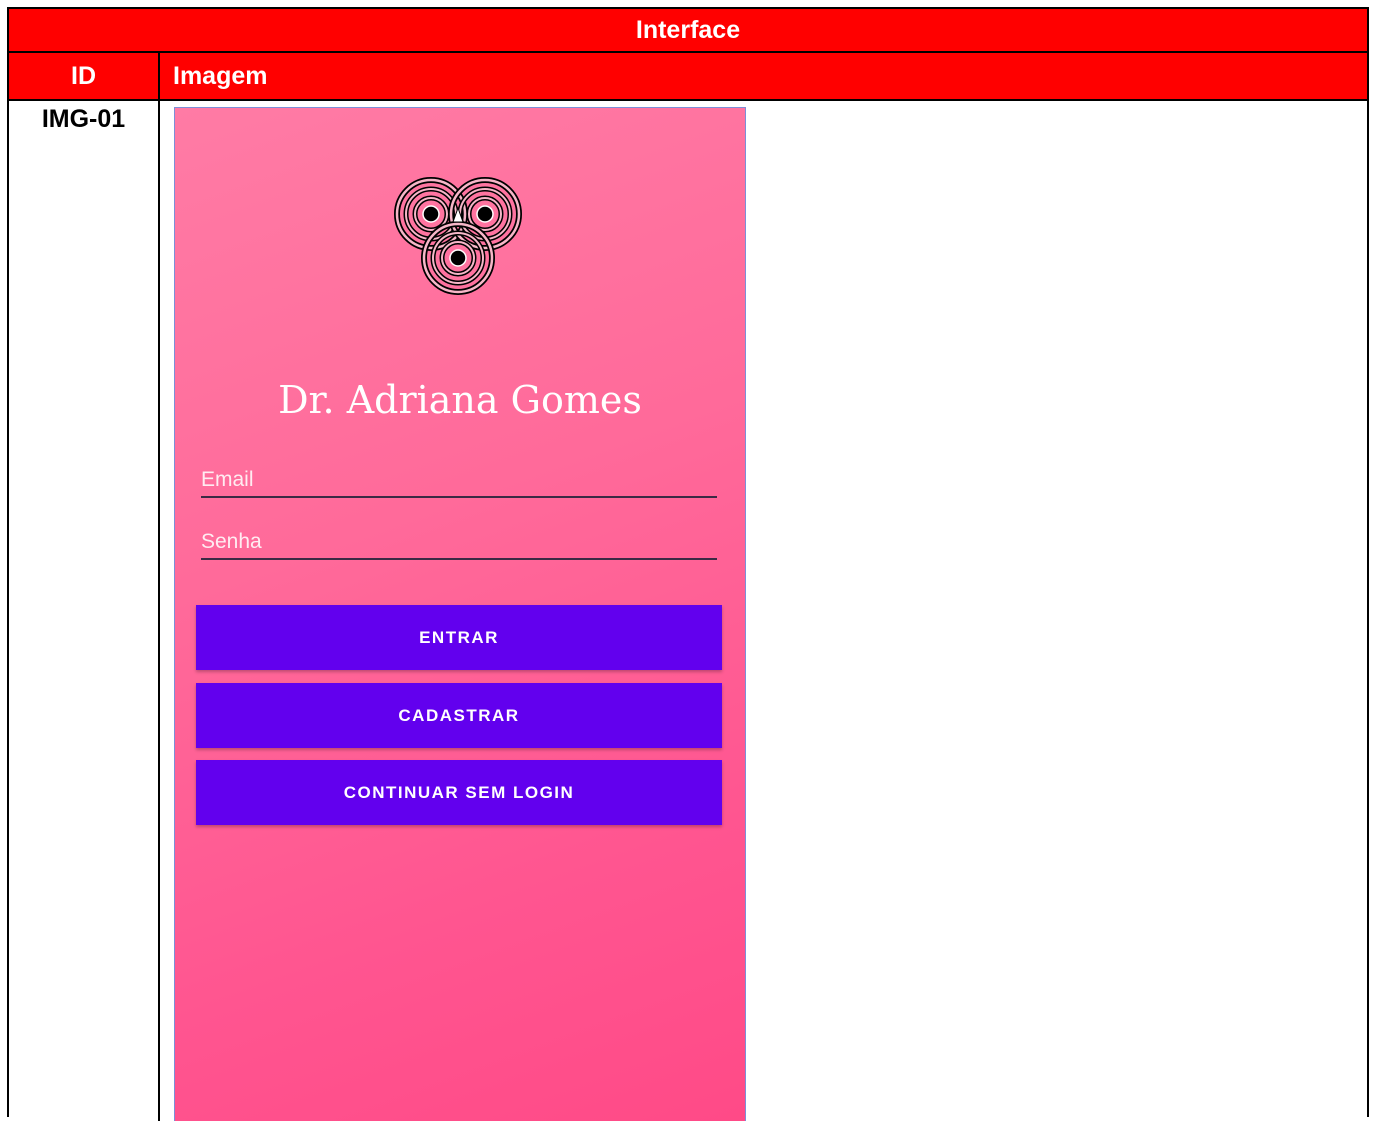 Image resolution: width=1375 pixels, height=1121 pixels. I want to click on row-id-cell: IMG-01, so click(84, 611).